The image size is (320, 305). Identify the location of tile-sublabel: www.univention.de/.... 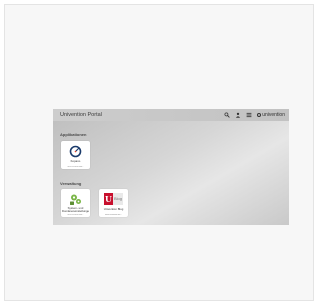
(113, 215).